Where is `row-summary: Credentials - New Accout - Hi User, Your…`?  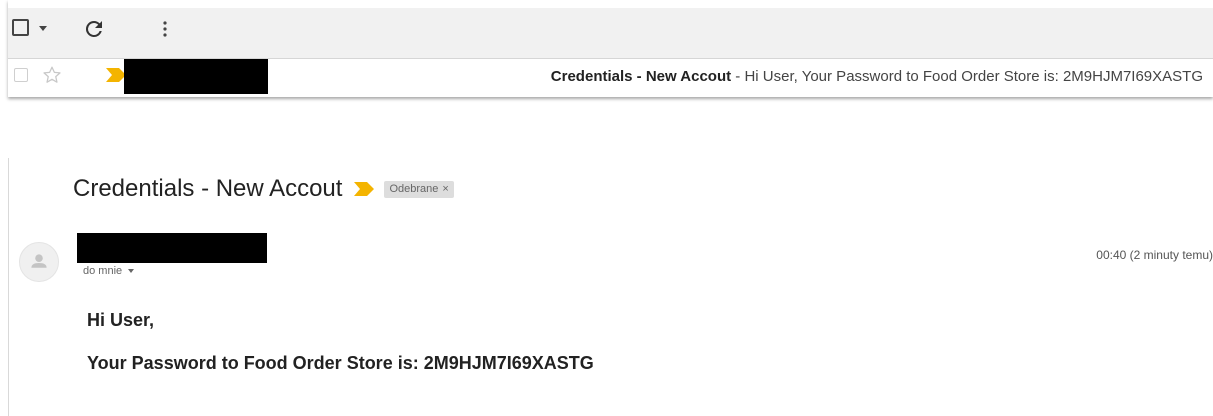 row-summary: Credentials - New Accout - Hi User, Your… is located at coordinates (877, 77).